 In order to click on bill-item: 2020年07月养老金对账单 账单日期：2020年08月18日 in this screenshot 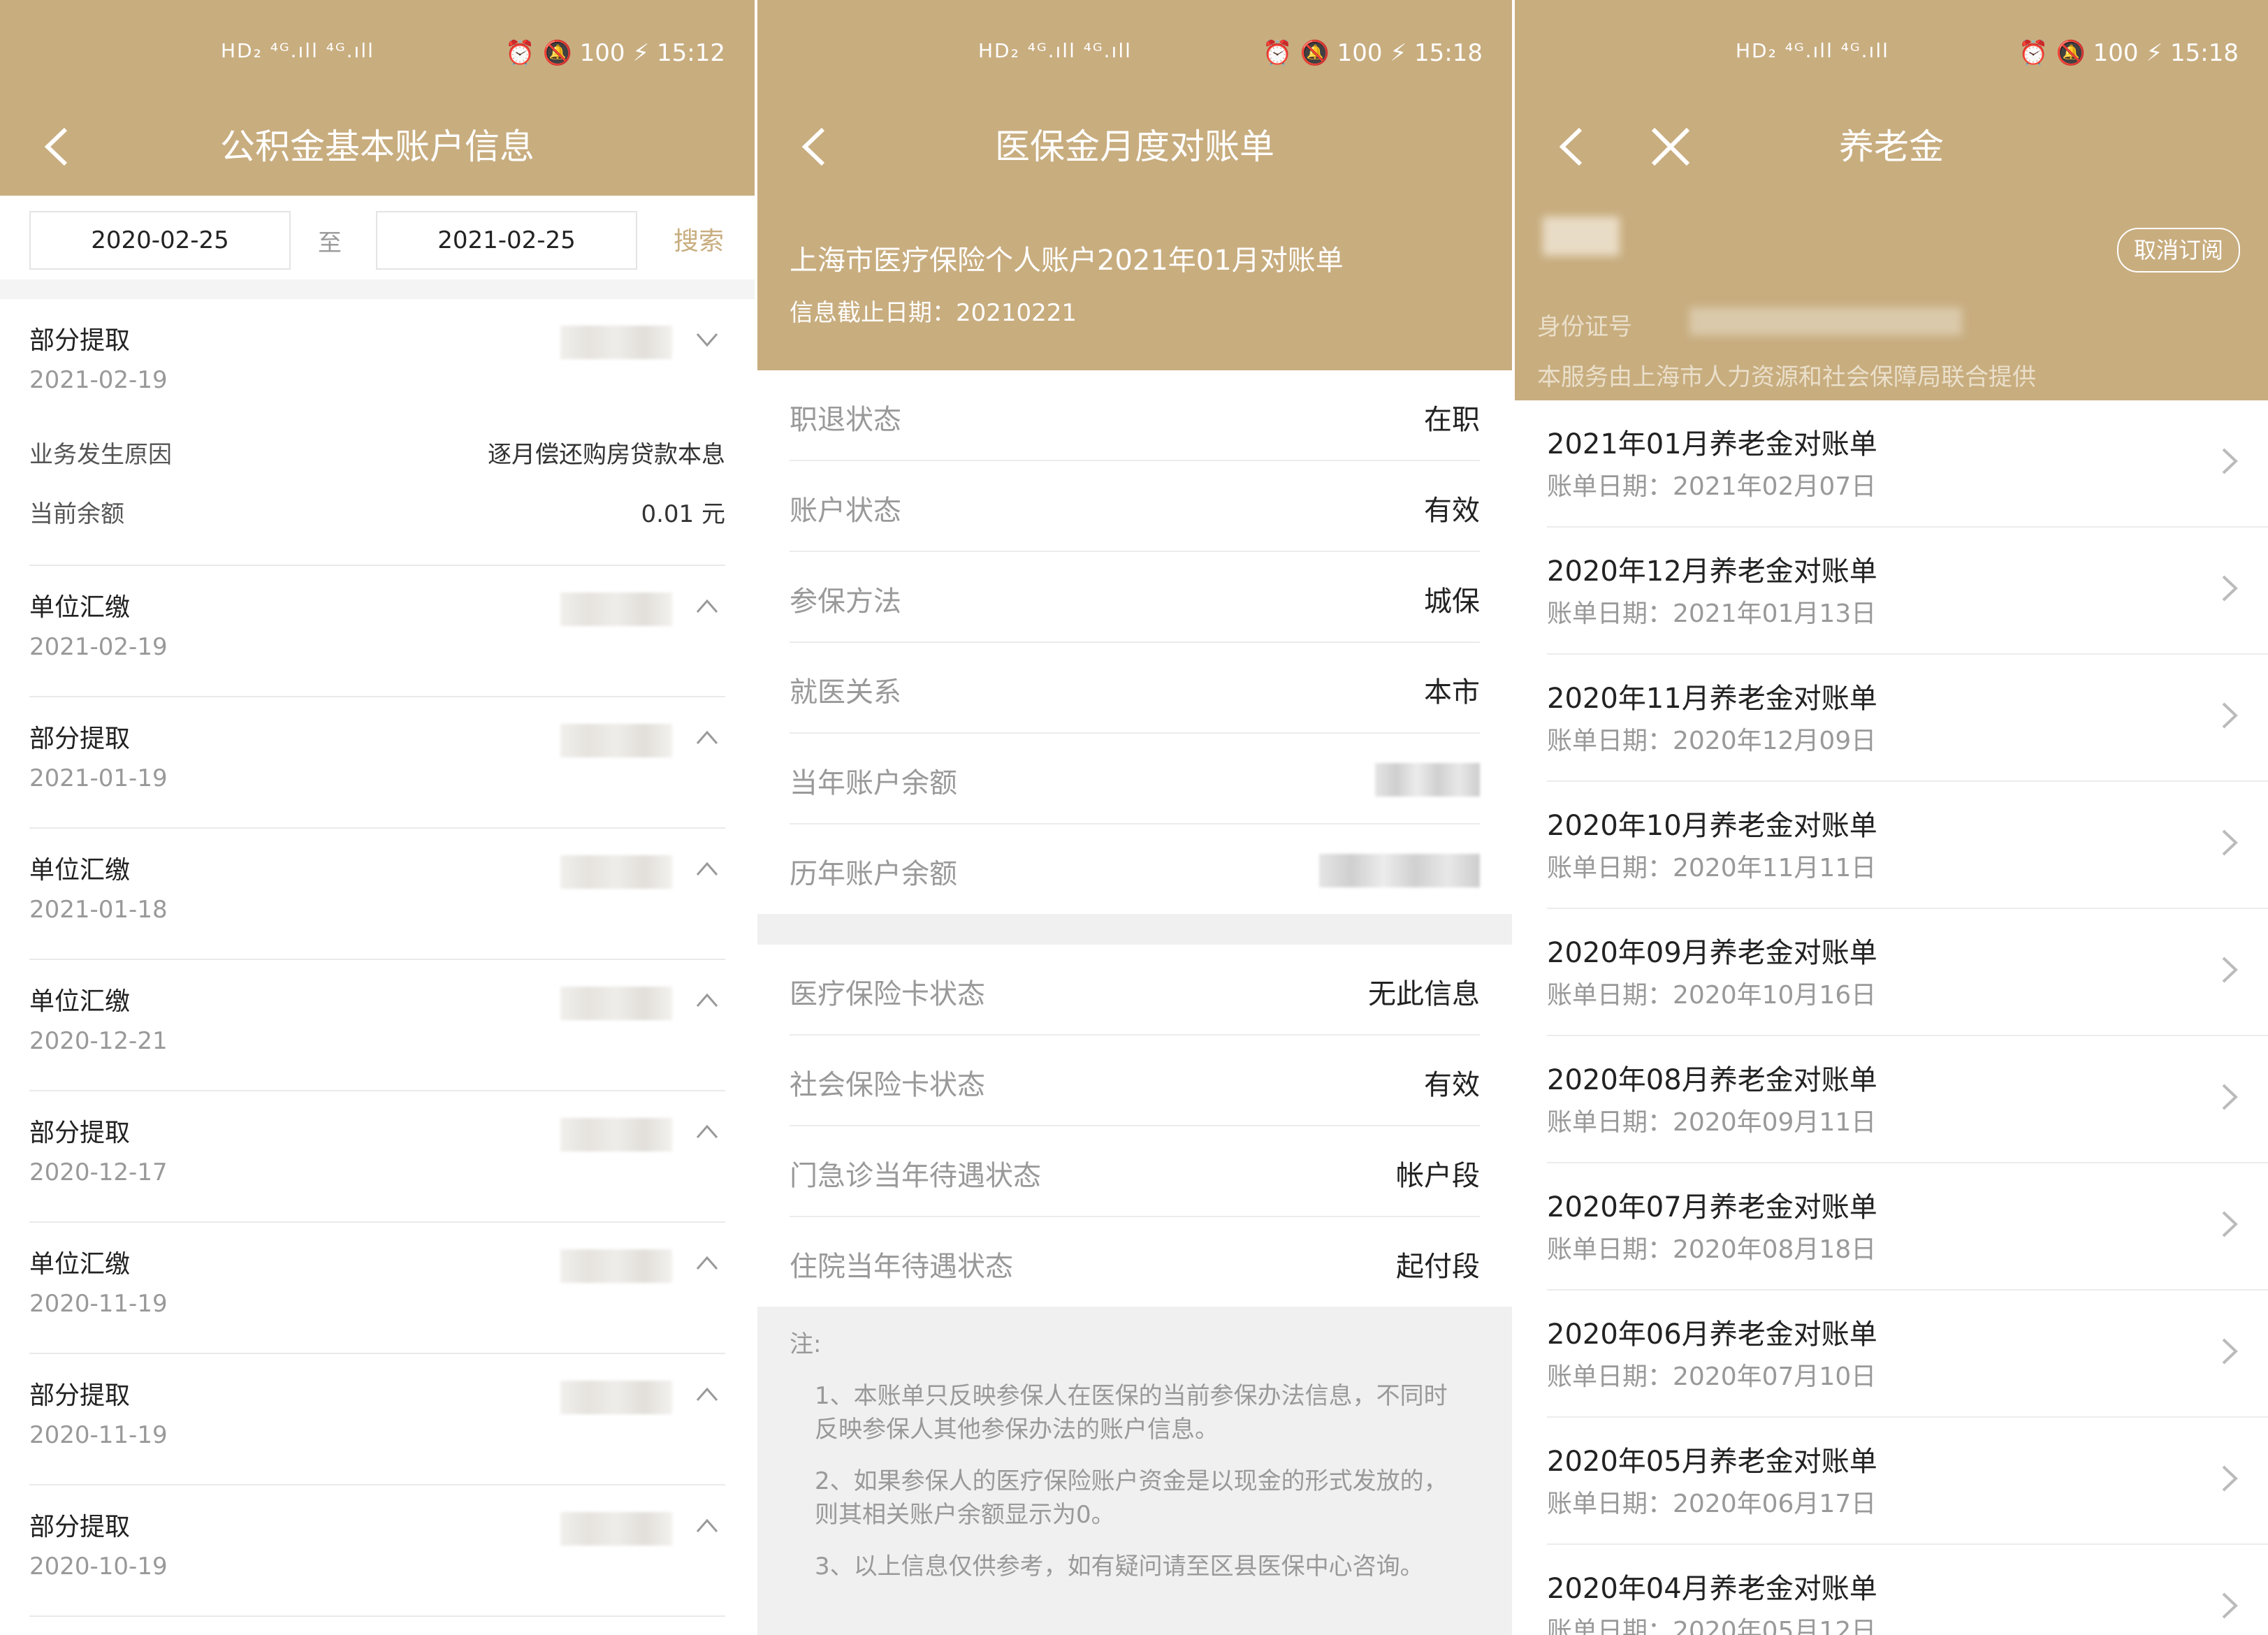, I will do `click(1907, 1227)`.